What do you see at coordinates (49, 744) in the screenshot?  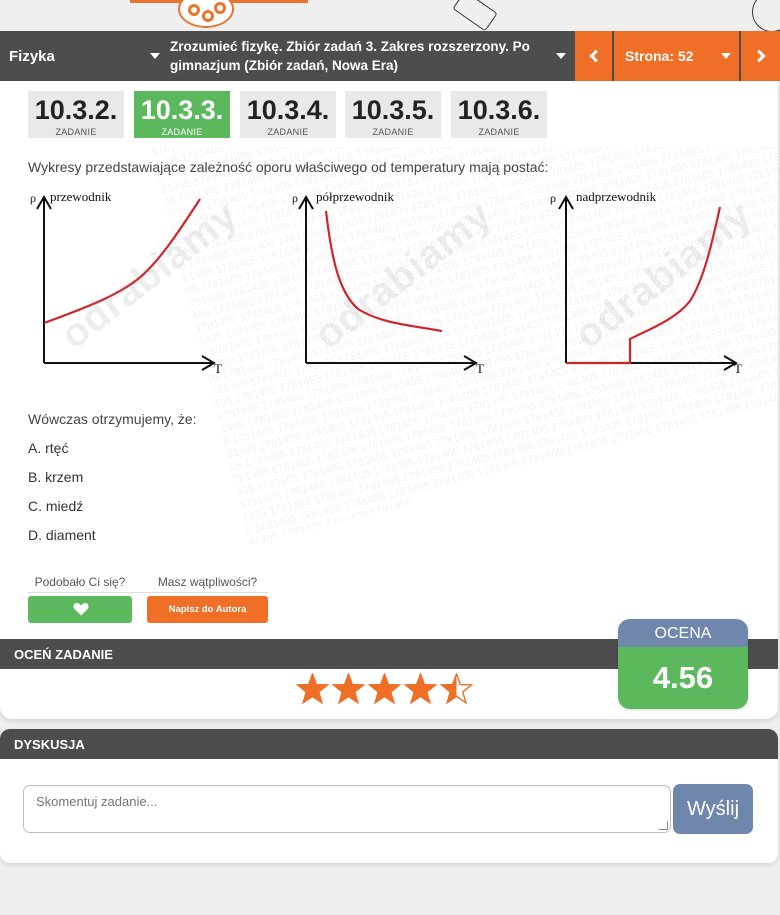 I see `discussion-title: DYSKUSJA` at bounding box center [49, 744].